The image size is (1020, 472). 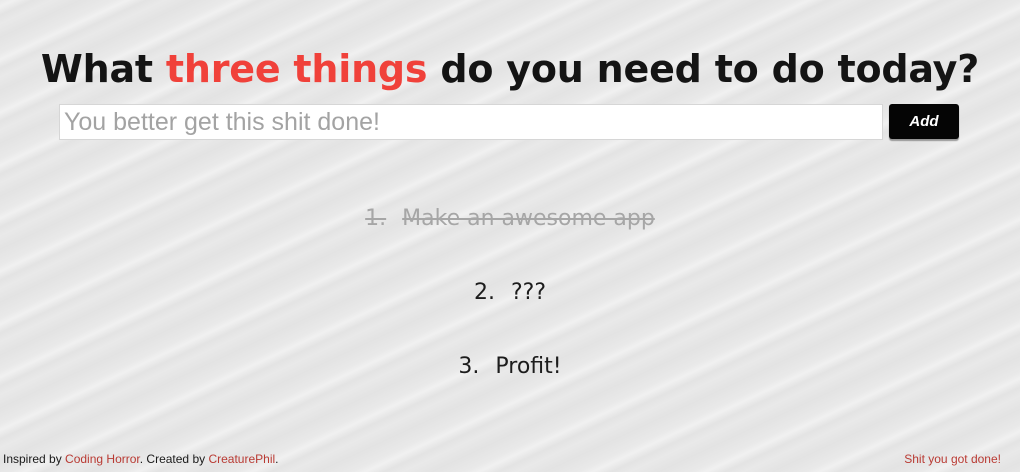 I want to click on done-list-link: Shit you got done!, so click(x=952, y=459).